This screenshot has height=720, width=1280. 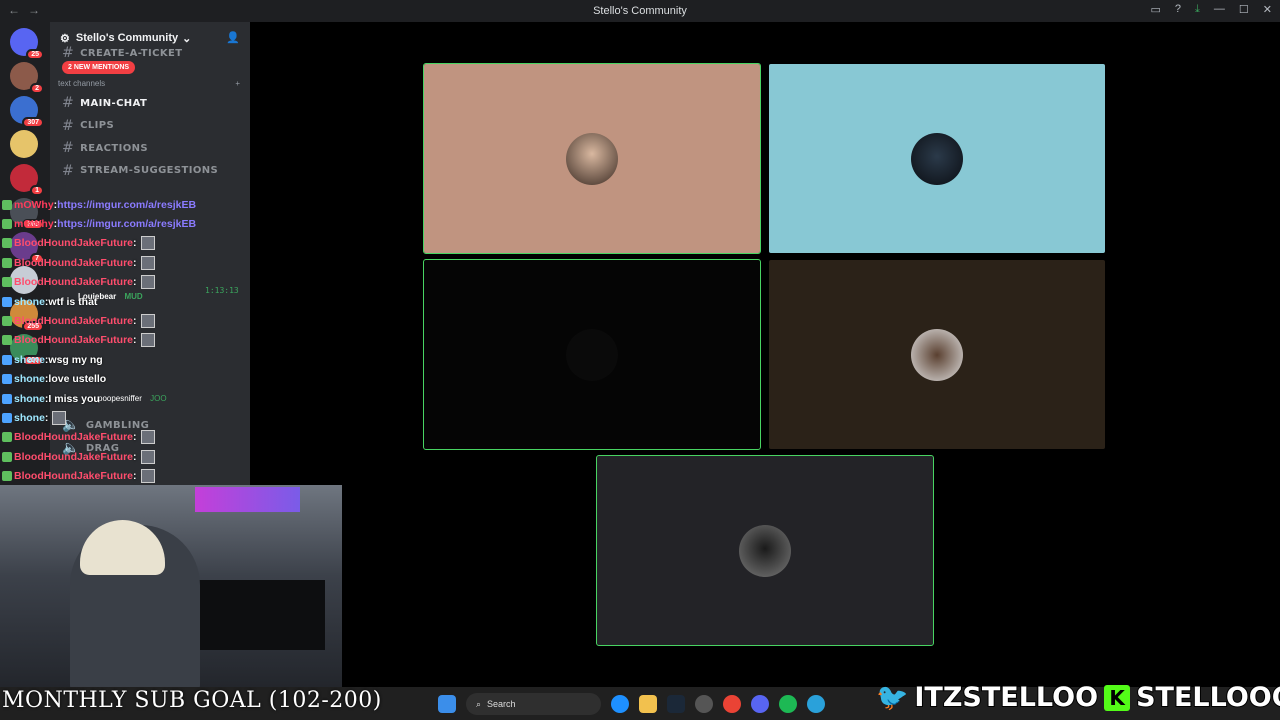 What do you see at coordinates (131, 53) in the screenshot?
I see `channel-label: CREATE-A-TICKET` at bounding box center [131, 53].